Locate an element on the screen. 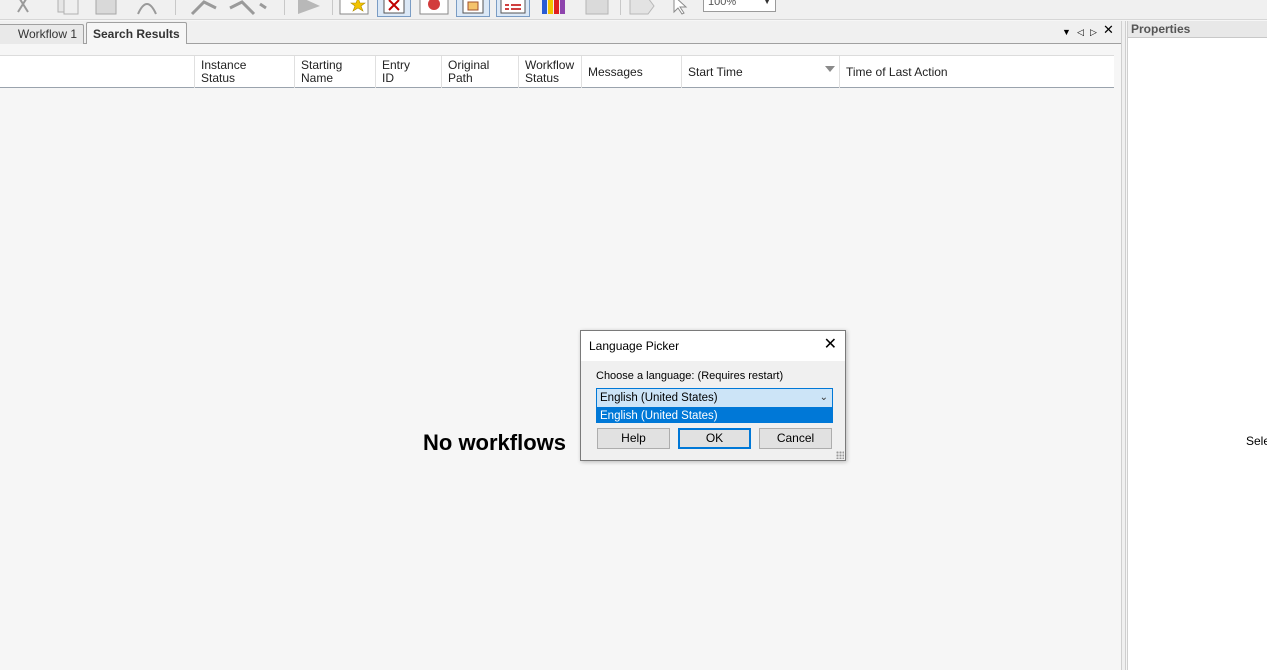 The height and width of the screenshot is (670, 1267). language-prompt-label: Choose a language: (Requires restart) is located at coordinates (690, 376).